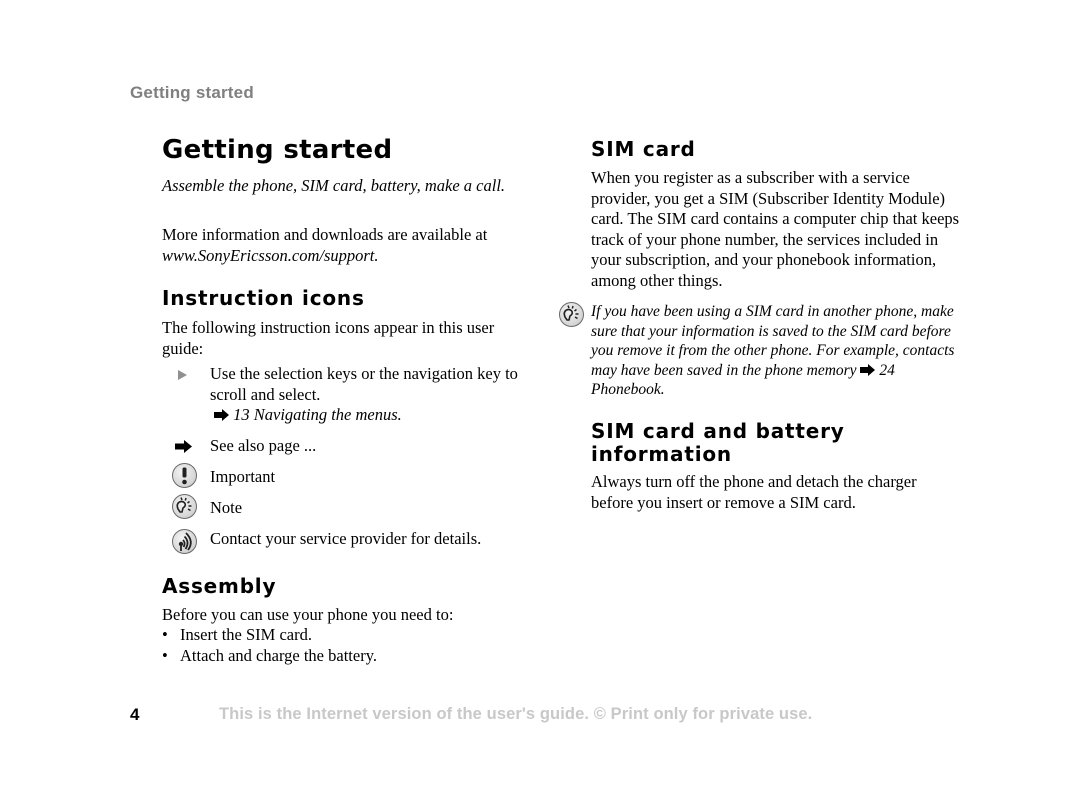 The width and height of the screenshot is (1080, 803). Describe the element at coordinates (317, 414) in the screenshot. I see `reference-text: 13 Navigating the menus.` at that location.